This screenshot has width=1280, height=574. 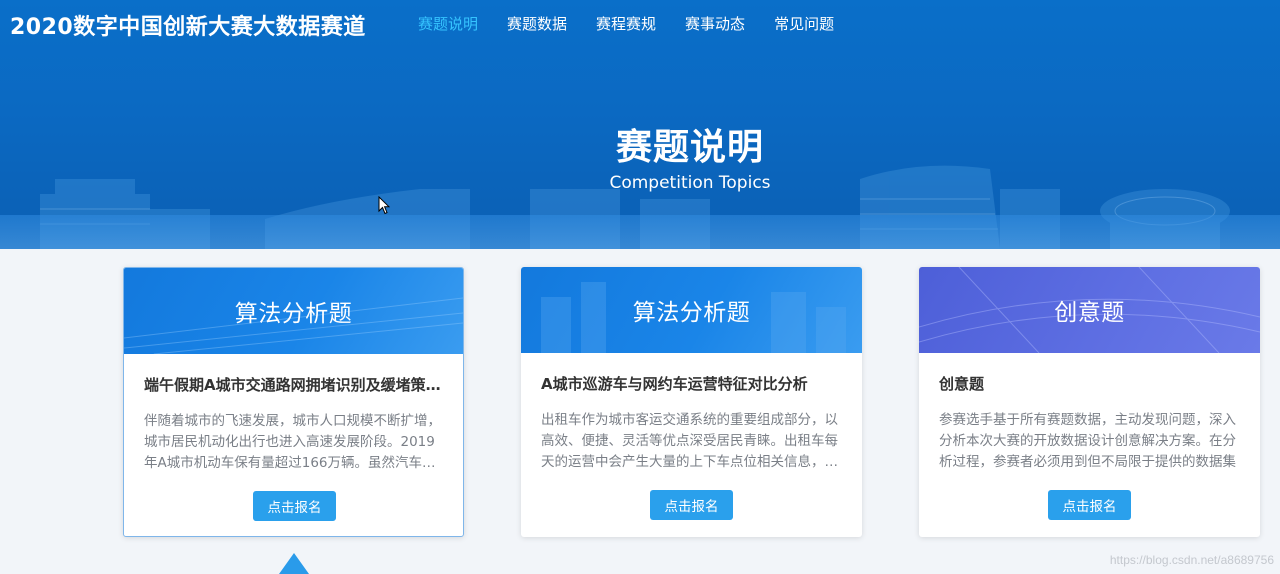 What do you see at coordinates (689, 147) in the screenshot?
I see `hero-title: 赛题说明` at bounding box center [689, 147].